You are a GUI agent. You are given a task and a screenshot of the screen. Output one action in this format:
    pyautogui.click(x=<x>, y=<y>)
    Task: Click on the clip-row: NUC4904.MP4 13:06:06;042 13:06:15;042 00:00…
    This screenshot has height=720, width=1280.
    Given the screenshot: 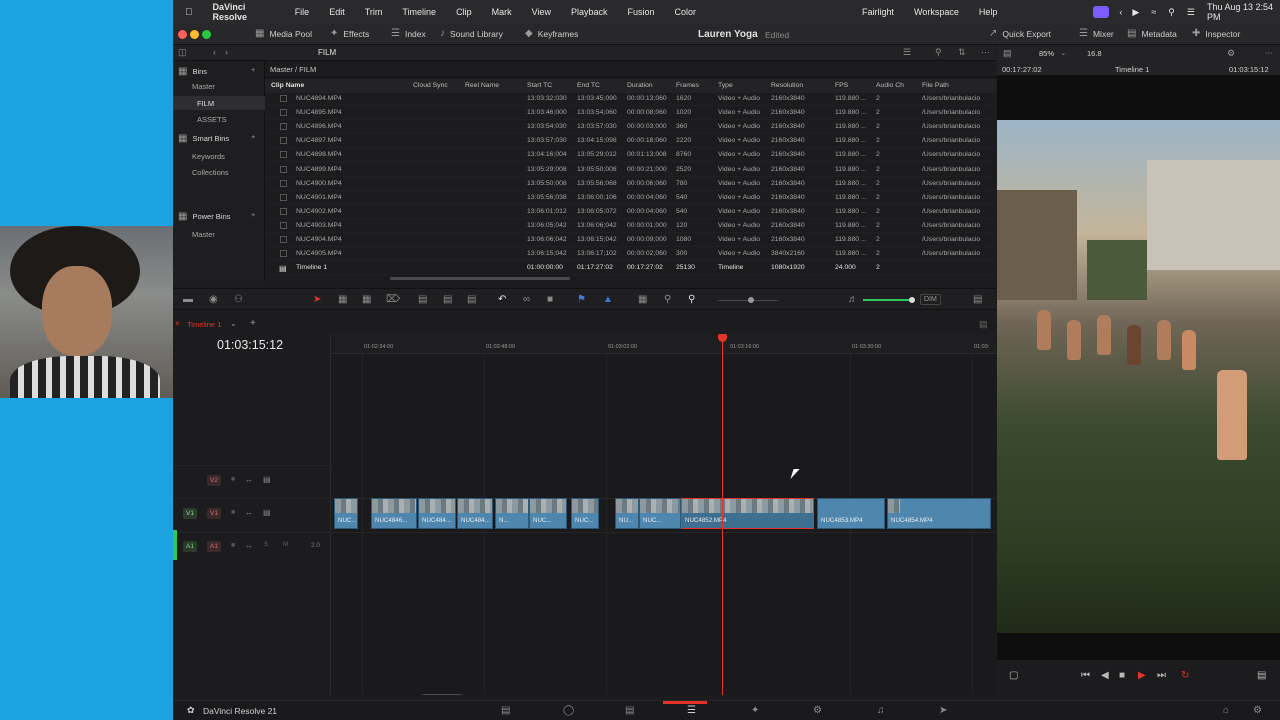 What is the action you would take?
    pyautogui.click(x=630, y=240)
    